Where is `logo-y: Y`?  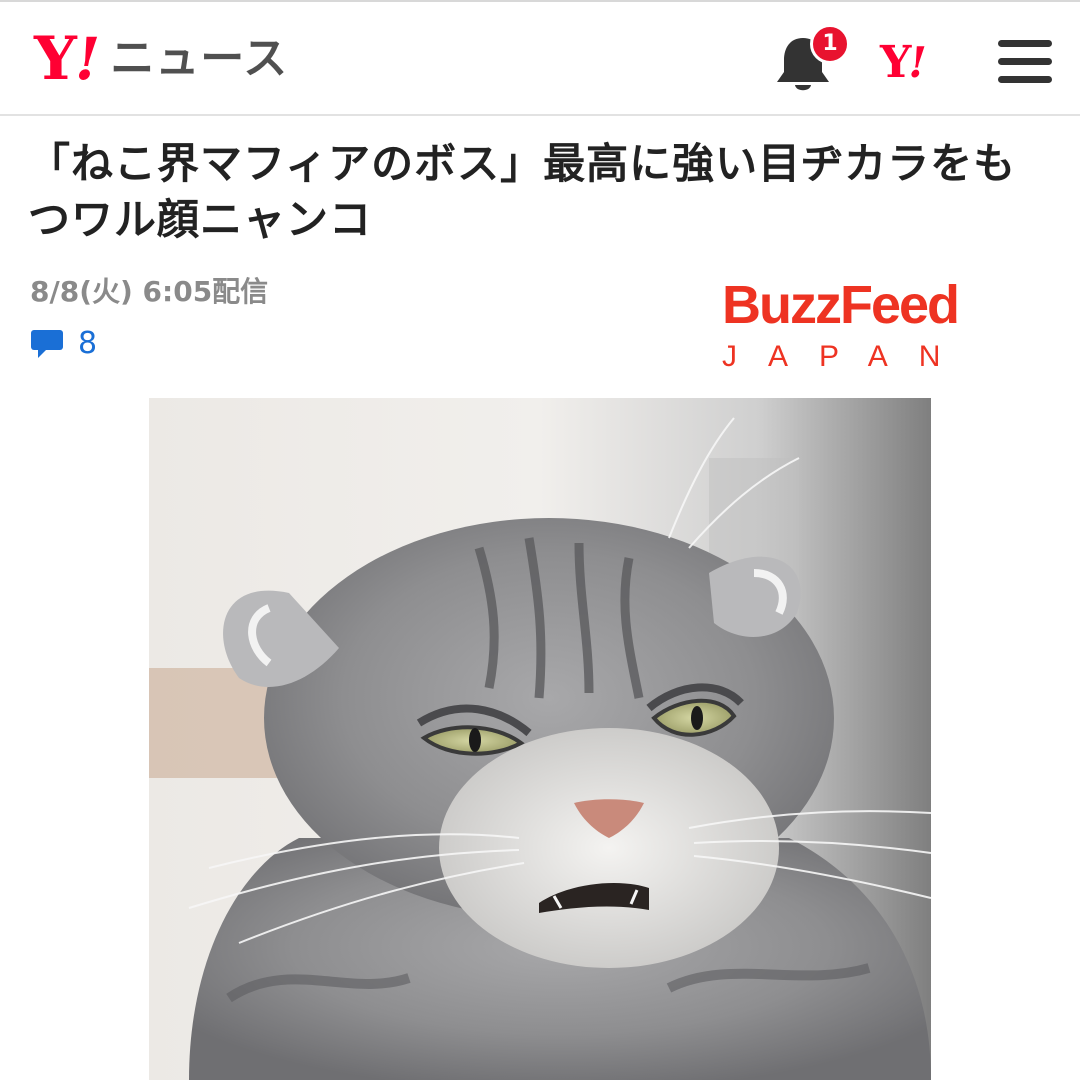 logo-y: Y is located at coordinates (55, 59).